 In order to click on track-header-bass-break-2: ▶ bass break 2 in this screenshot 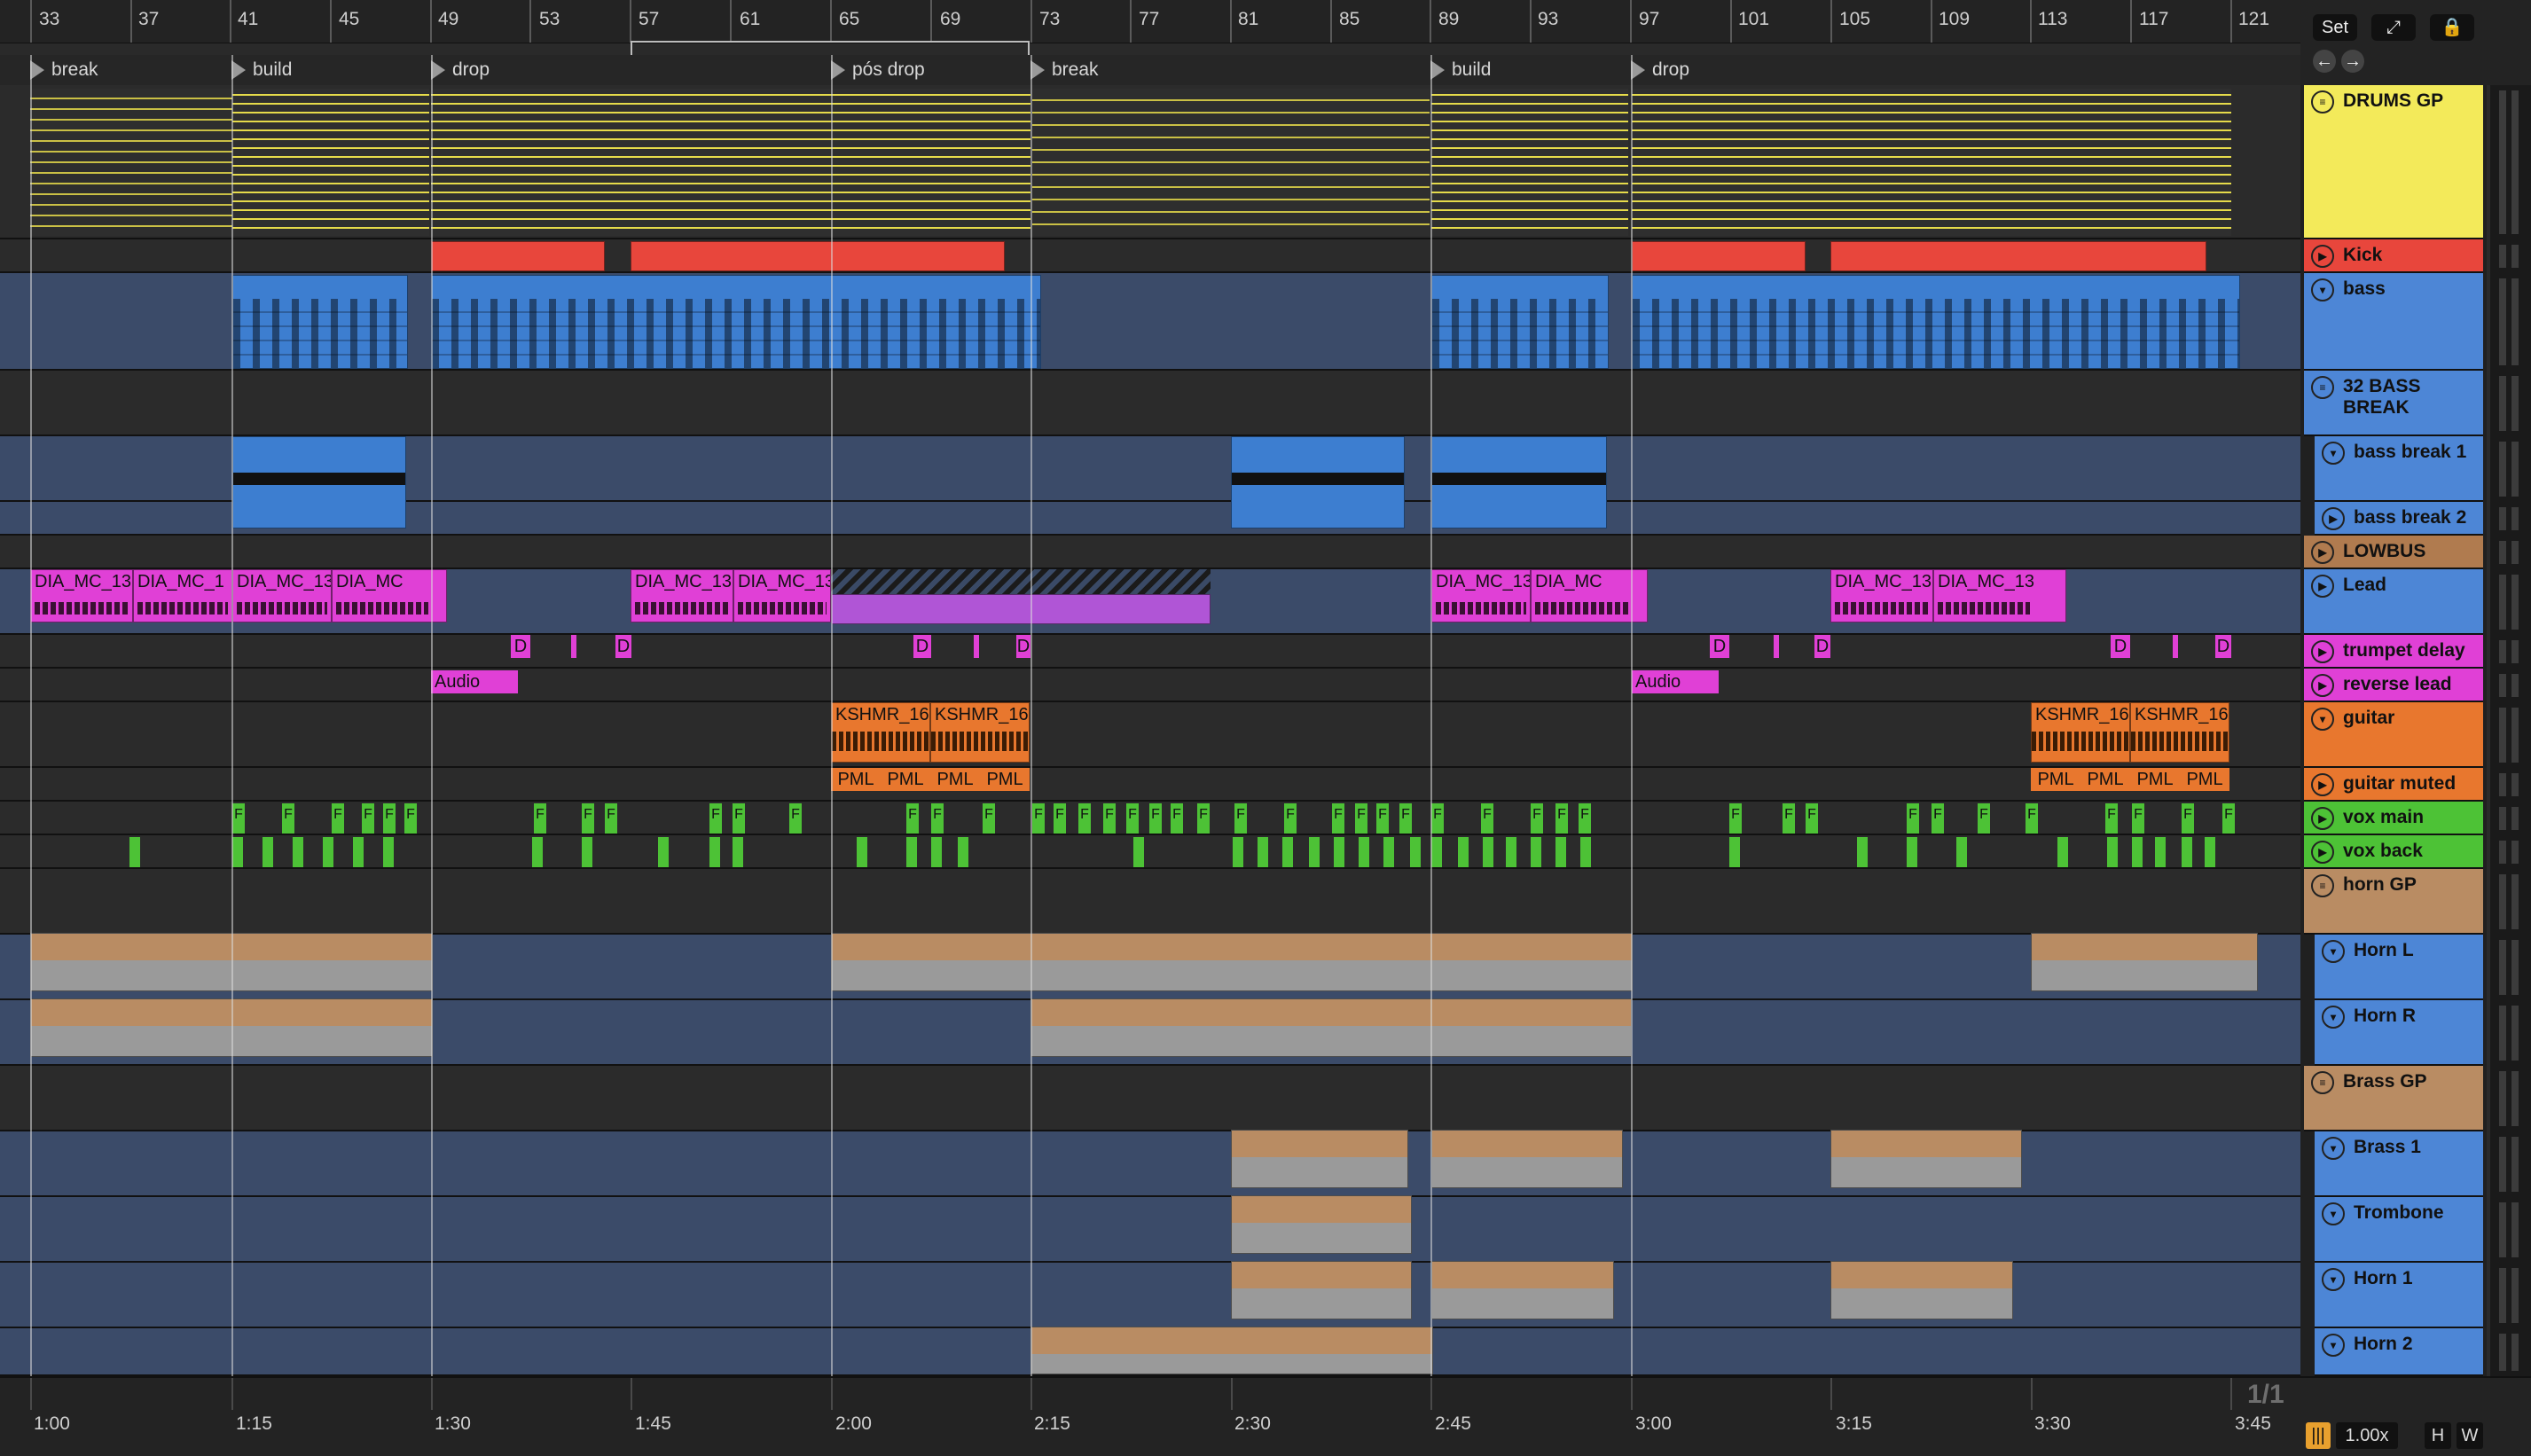, I will do `click(2399, 519)`.